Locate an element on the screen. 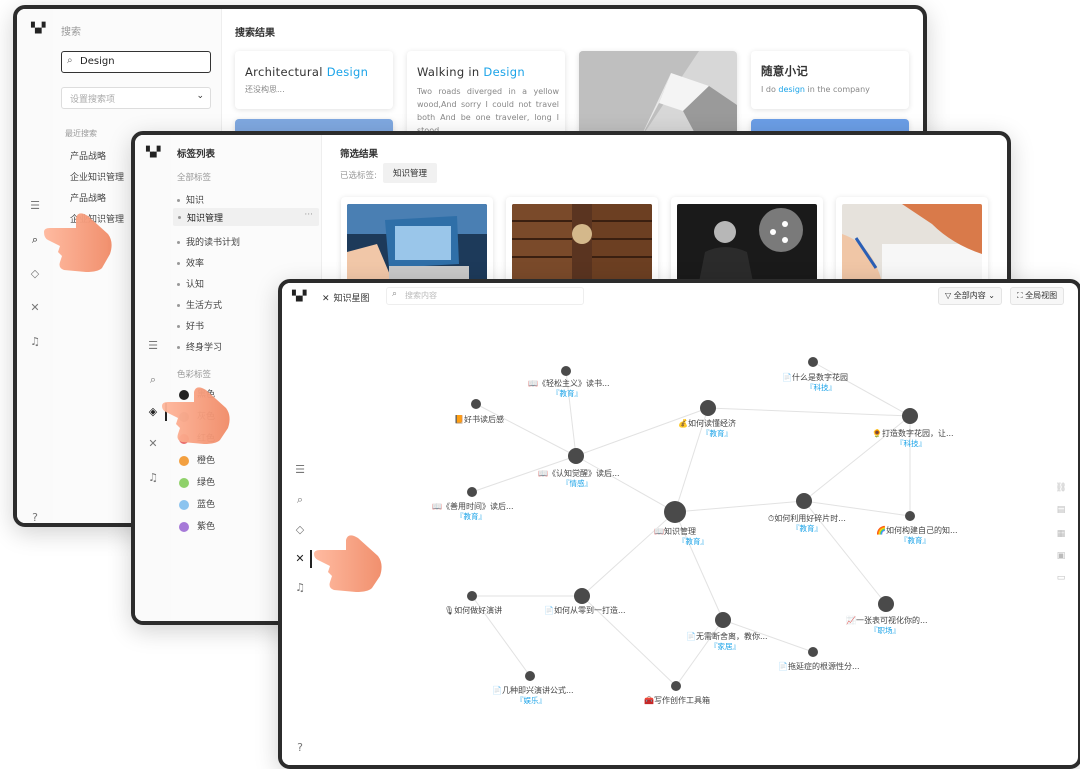 This screenshot has height=769, width=1080. tag-item: 我的读书计划 is located at coordinates (208, 241).